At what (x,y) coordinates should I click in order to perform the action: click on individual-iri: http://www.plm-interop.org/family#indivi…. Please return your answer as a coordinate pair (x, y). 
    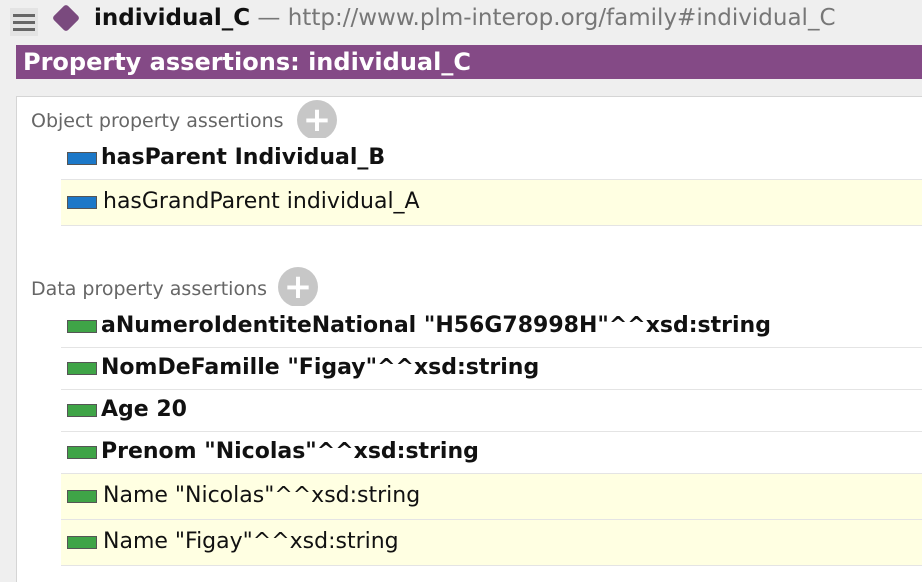
    Looking at the image, I should click on (561, 18).